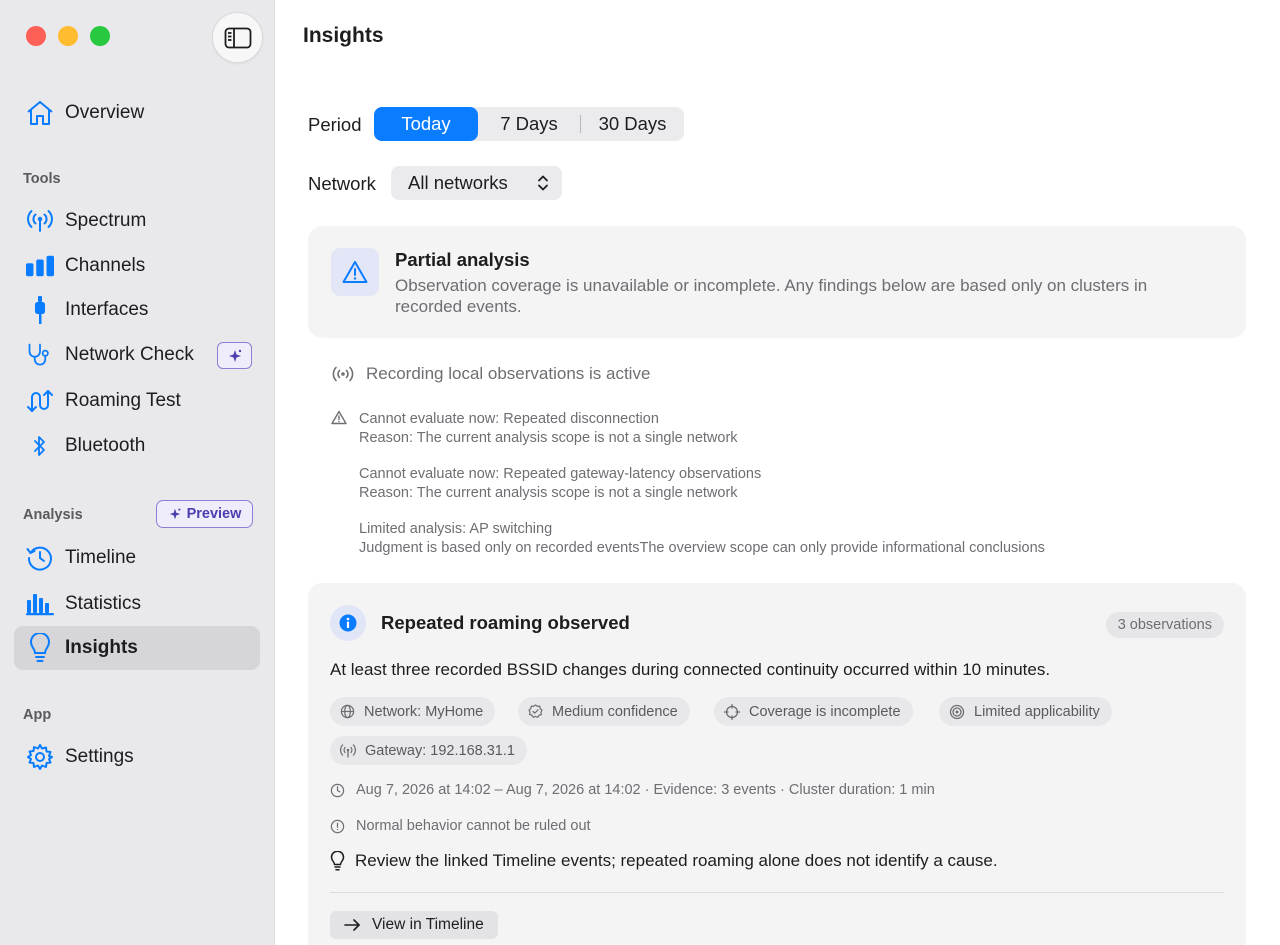 The height and width of the screenshot is (945, 1280). Describe the element at coordinates (40, 558) in the screenshot. I see `clock-history-icon` at that location.